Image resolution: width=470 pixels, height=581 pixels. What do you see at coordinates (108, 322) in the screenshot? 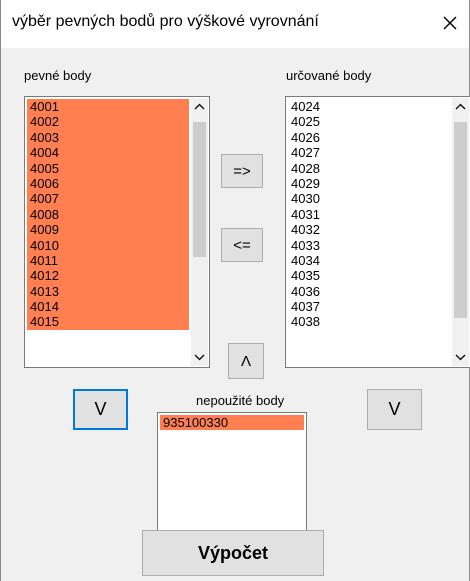
I see `list-item: 4015` at bounding box center [108, 322].